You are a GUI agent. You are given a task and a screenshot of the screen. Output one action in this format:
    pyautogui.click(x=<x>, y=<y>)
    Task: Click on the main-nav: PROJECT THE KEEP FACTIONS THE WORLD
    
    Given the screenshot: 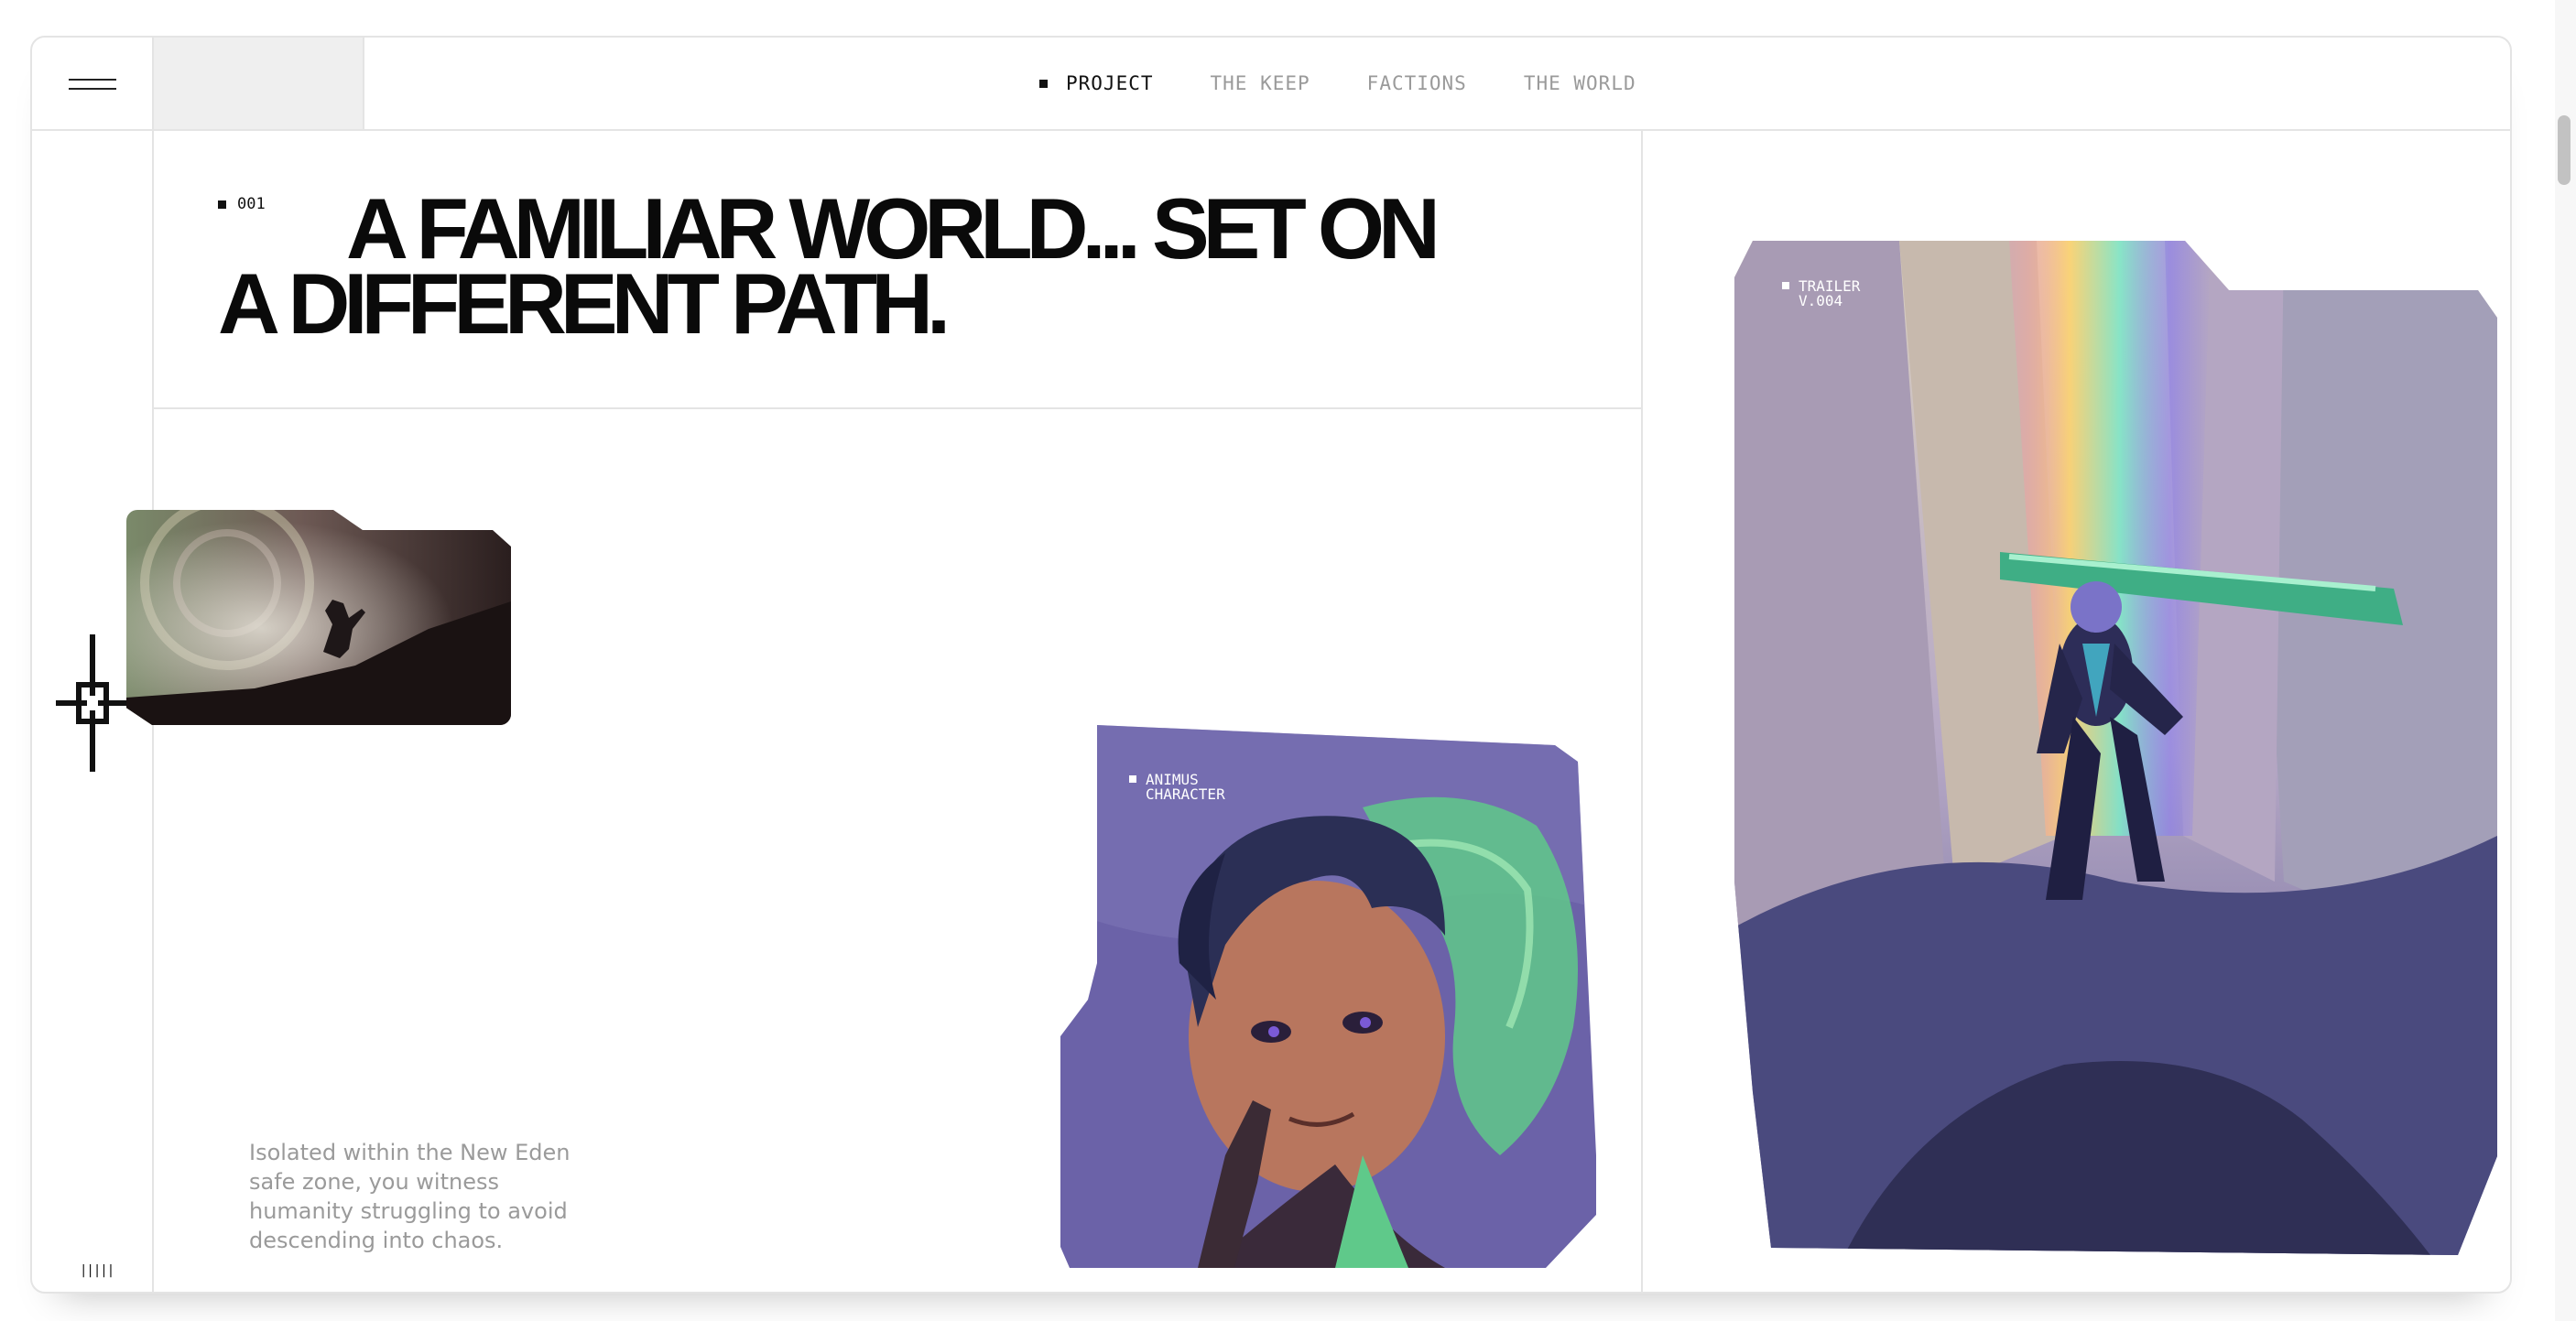 What is the action you would take?
    pyautogui.click(x=1366, y=83)
    